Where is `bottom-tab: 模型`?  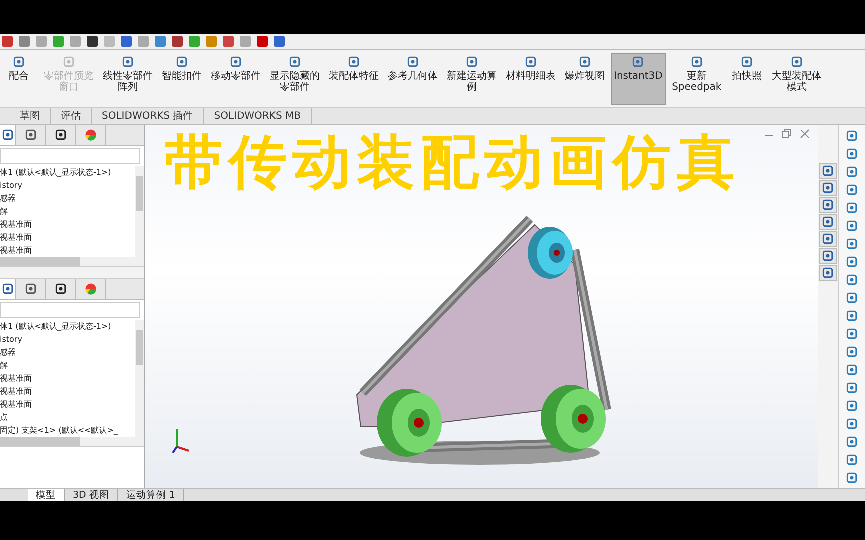 bottom-tab: 模型 is located at coordinates (46, 495).